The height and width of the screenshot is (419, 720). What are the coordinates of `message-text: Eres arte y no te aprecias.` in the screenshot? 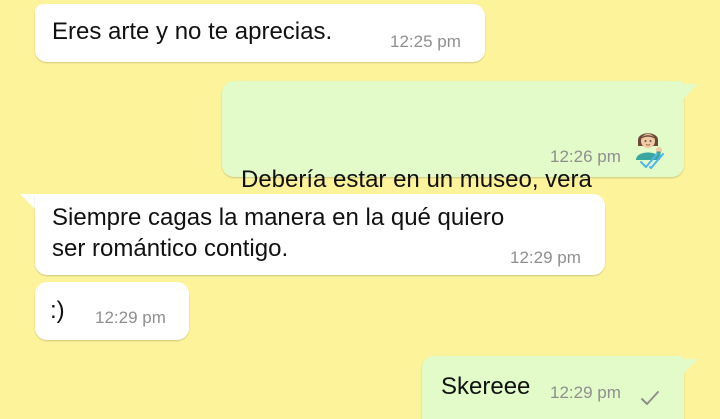 It's located at (192, 31).